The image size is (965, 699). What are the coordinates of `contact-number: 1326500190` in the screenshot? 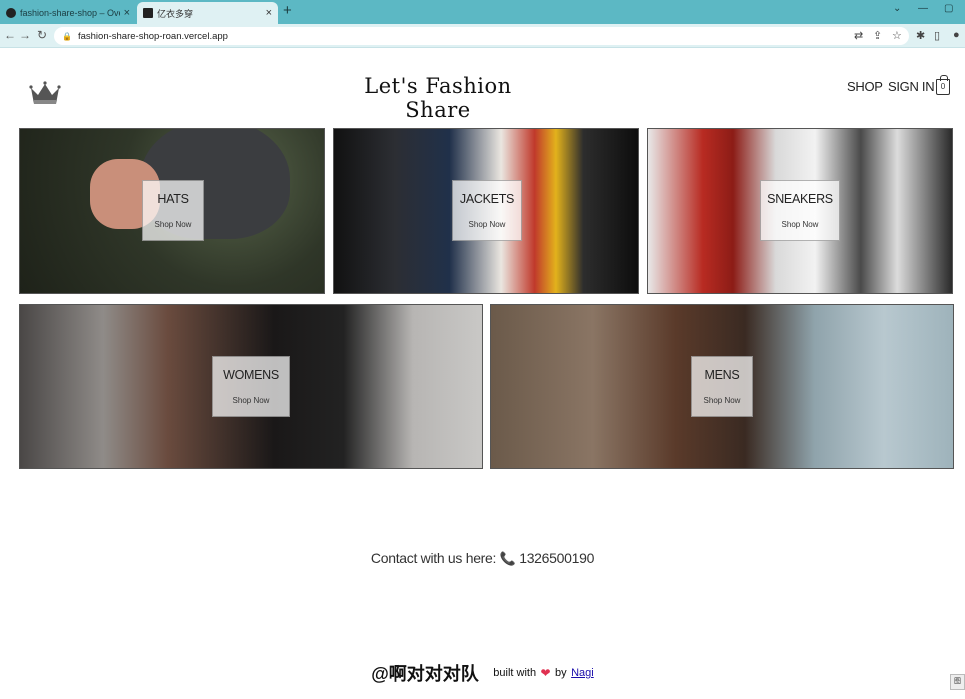 It's located at (557, 558).